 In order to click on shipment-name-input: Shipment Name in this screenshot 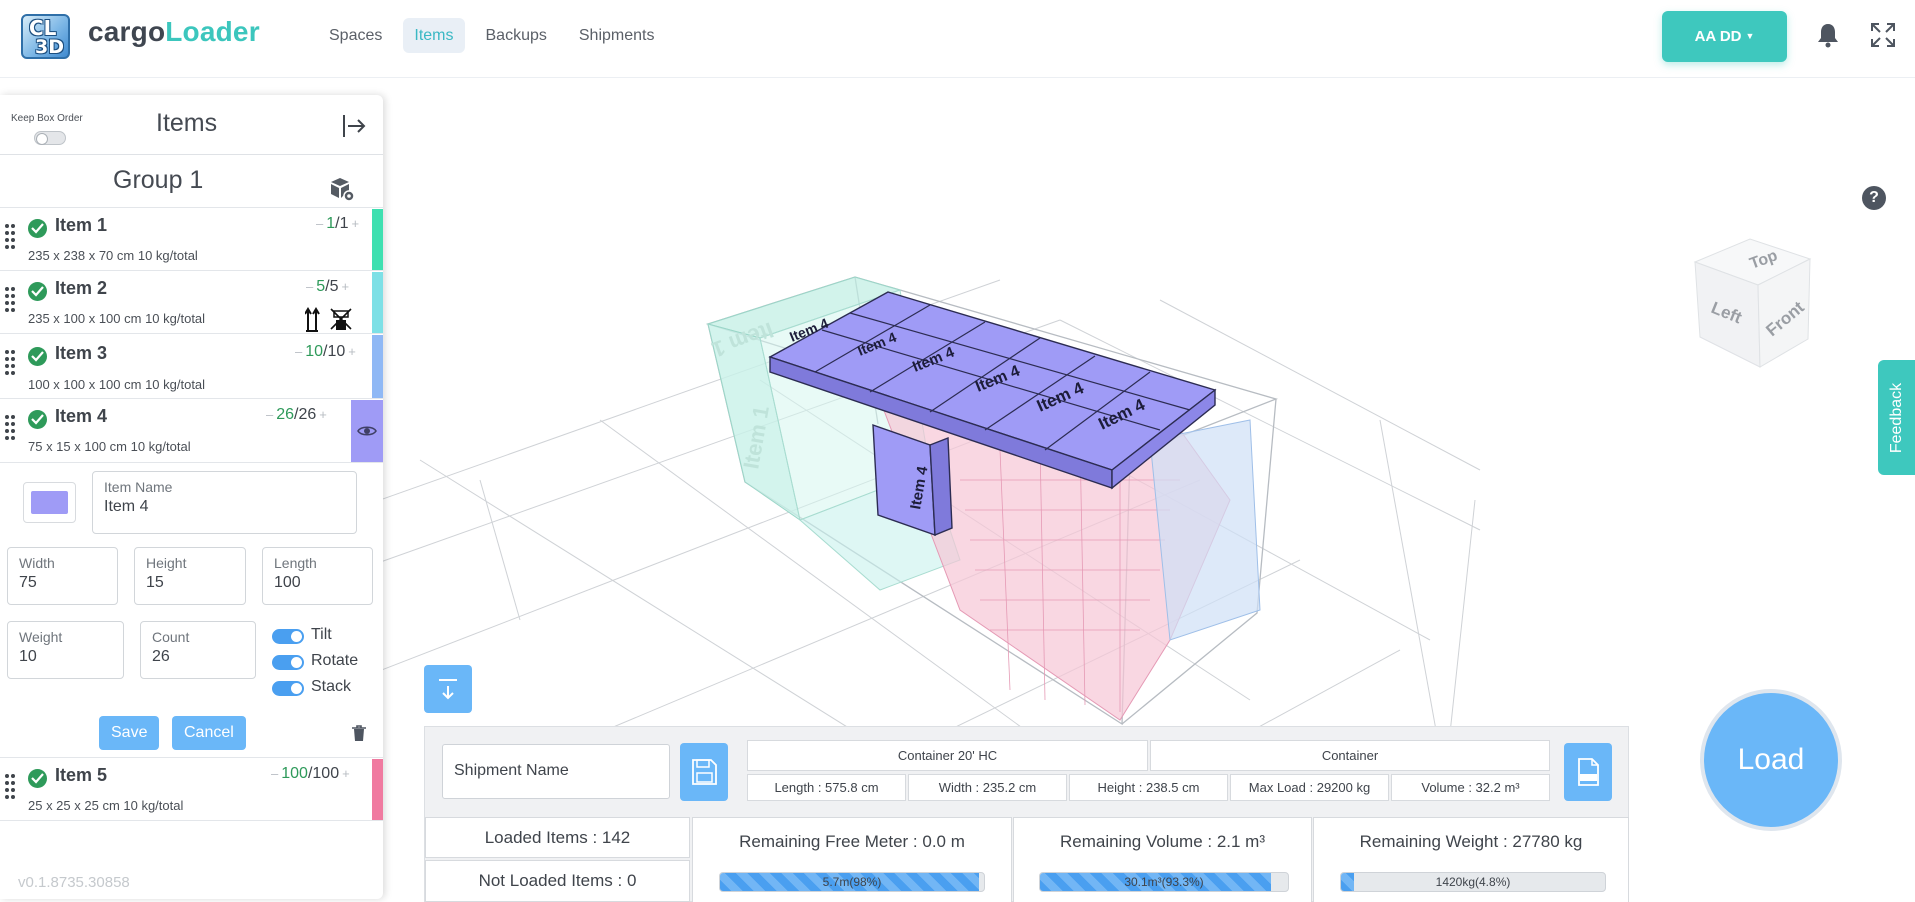, I will do `click(556, 771)`.